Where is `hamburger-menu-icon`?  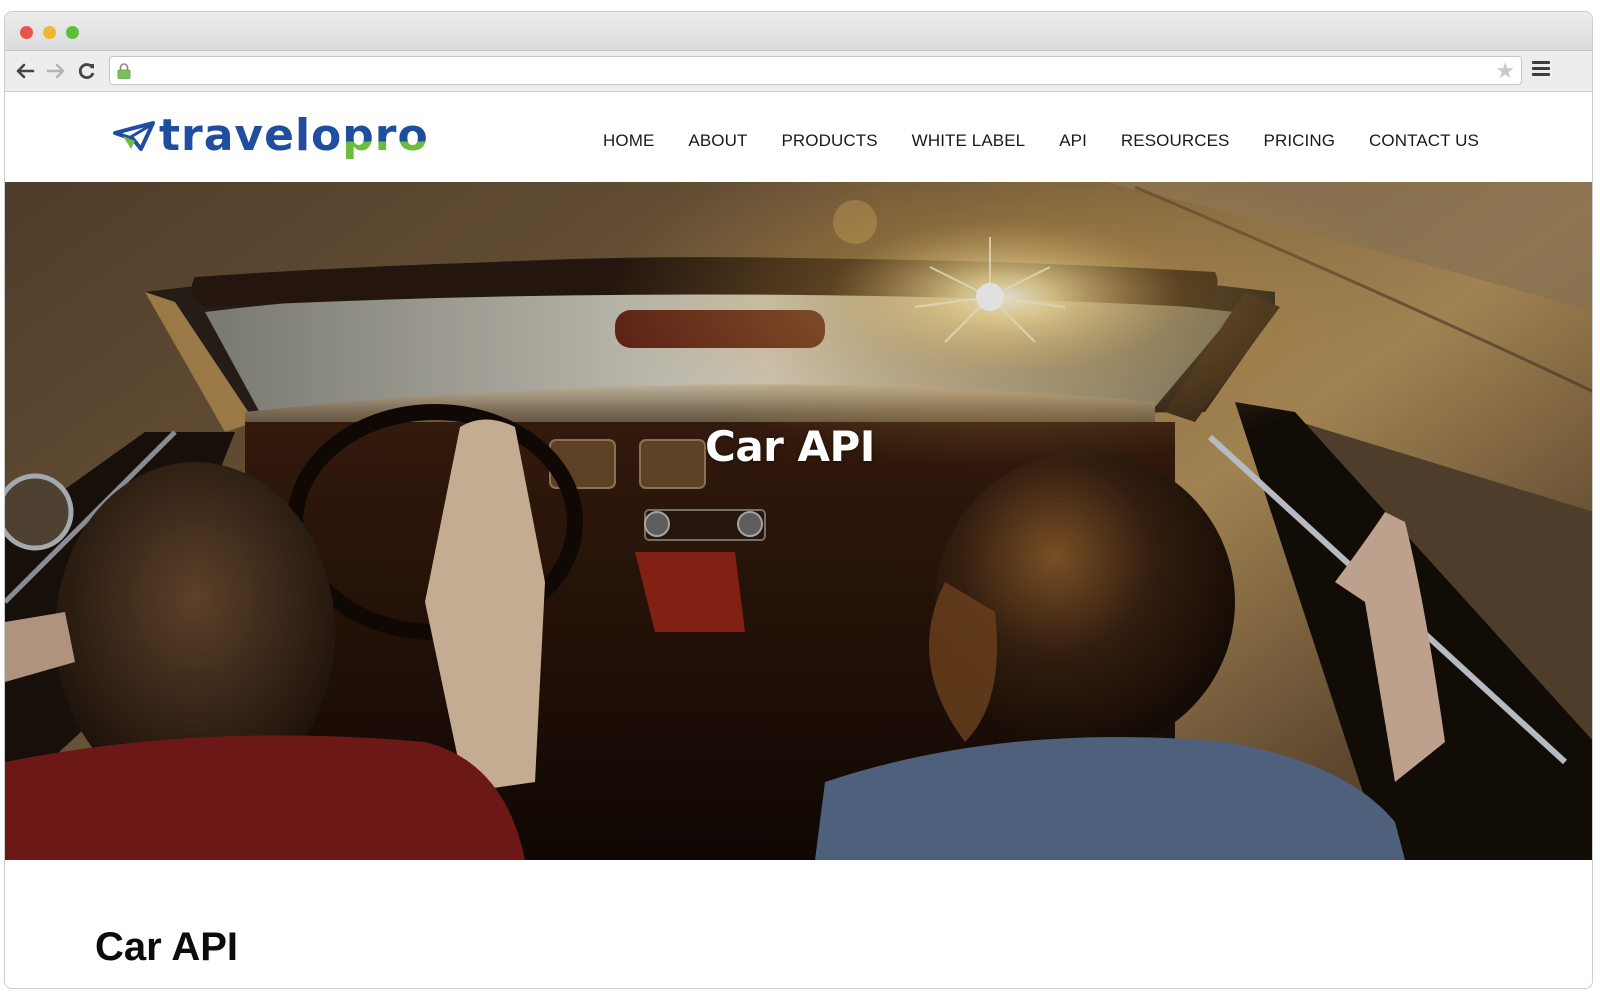 hamburger-menu-icon is located at coordinates (1541, 62).